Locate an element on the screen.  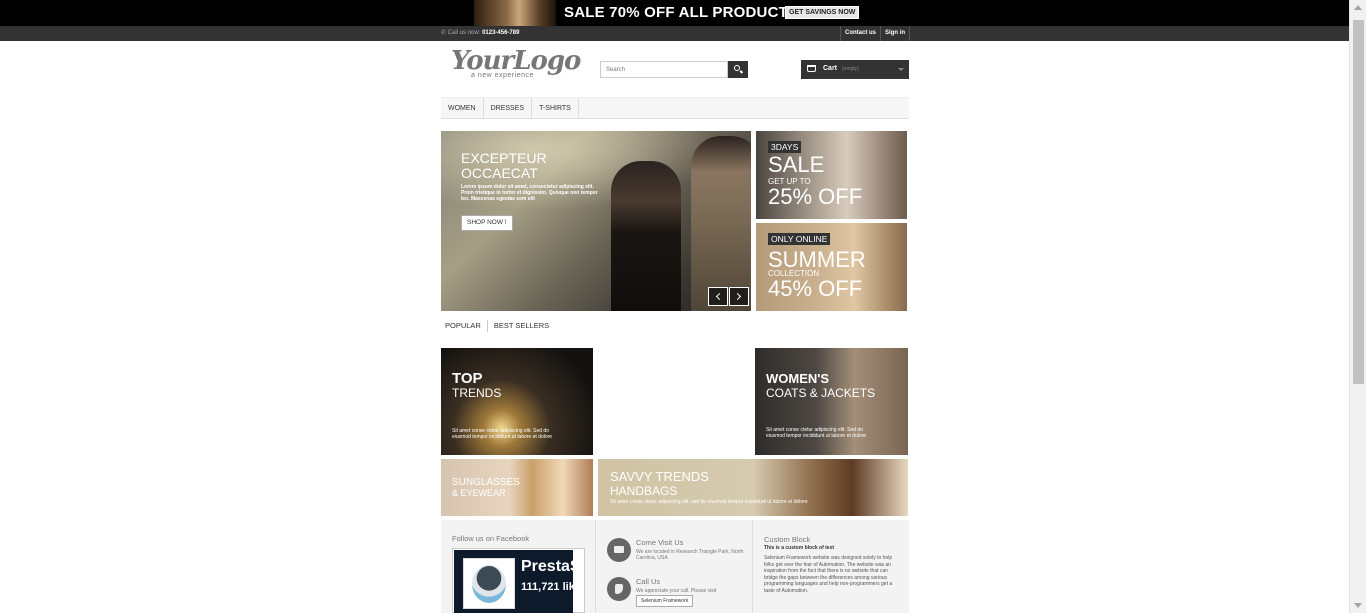
search-button is located at coordinates (738, 69).